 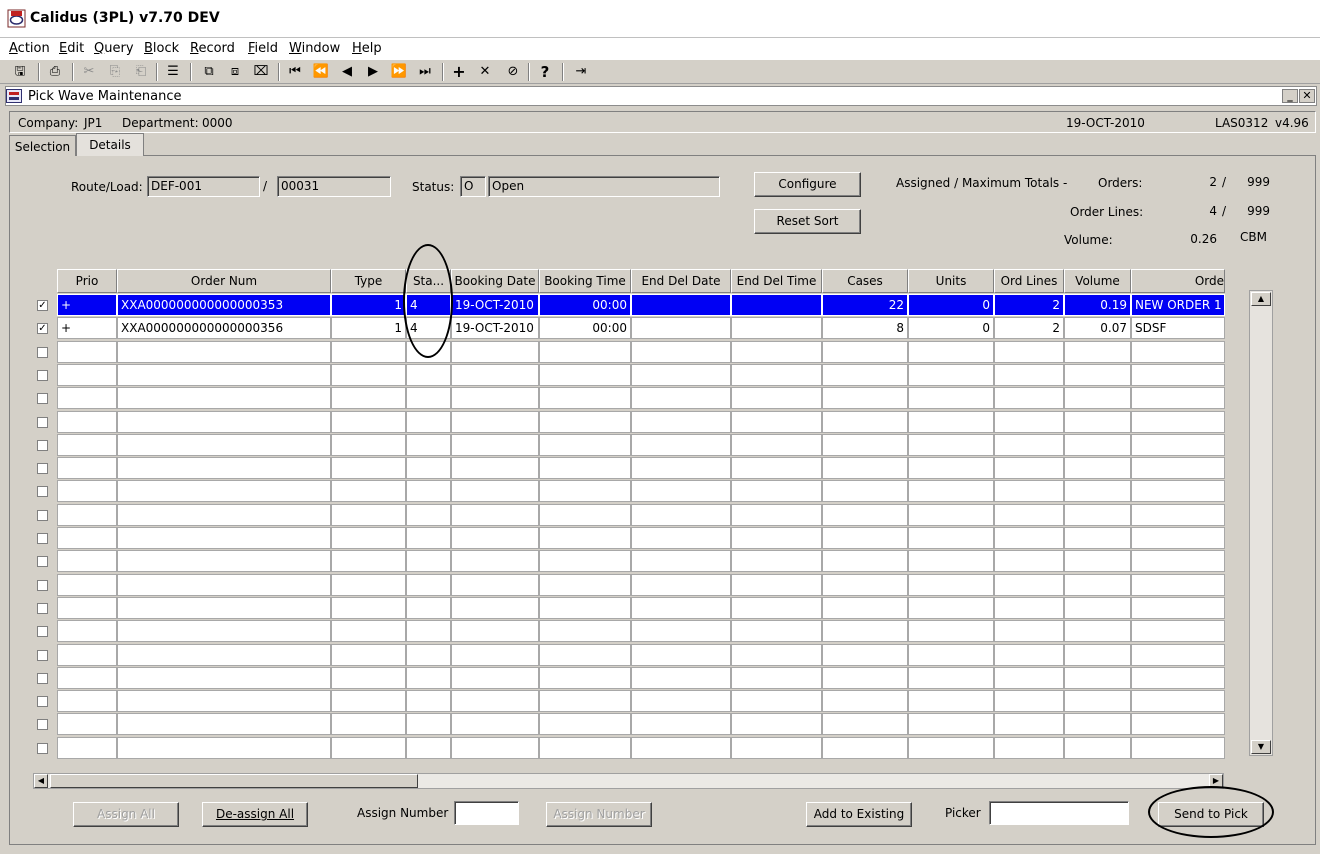 What do you see at coordinates (224, 328) in the screenshot?
I see `cell-order-num: XXA000000000000000356` at bounding box center [224, 328].